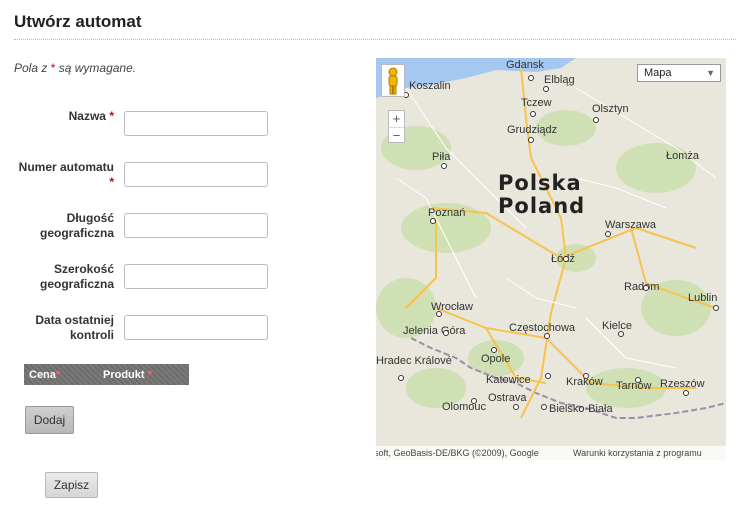  Describe the element at coordinates (196, 327) in the screenshot. I see `last-inspection-input` at that location.